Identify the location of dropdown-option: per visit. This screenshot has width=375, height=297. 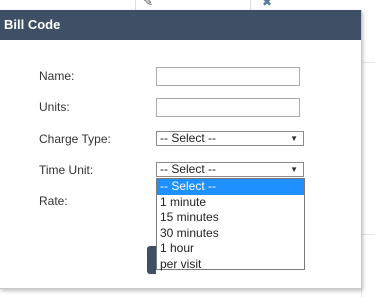
(230, 265).